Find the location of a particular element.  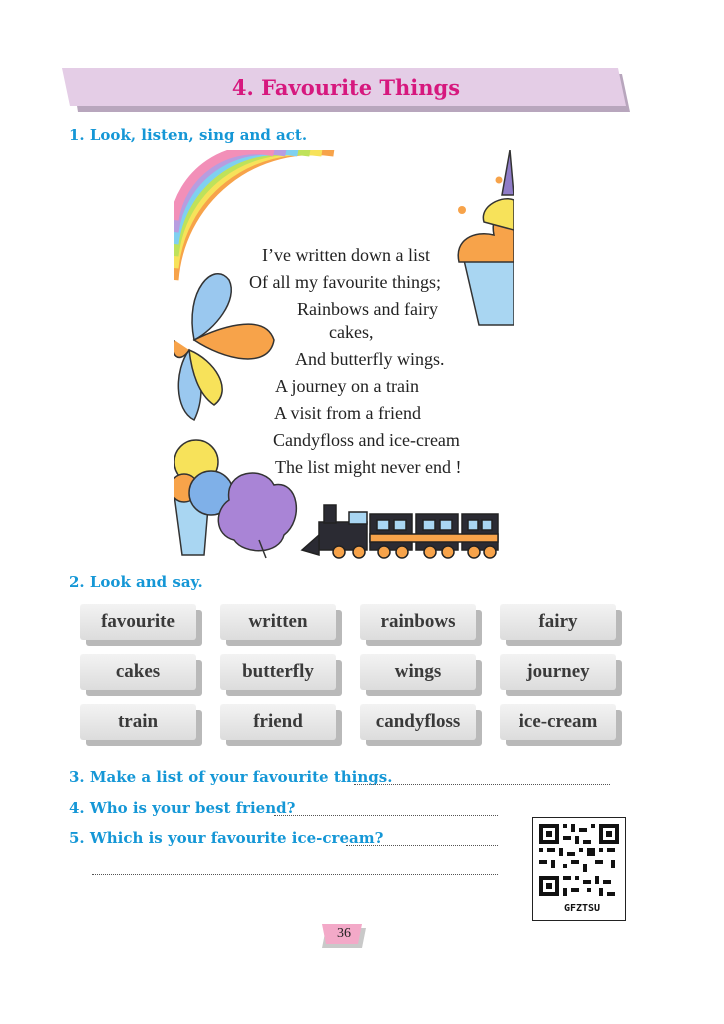

word-card: butterfly is located at coordinates (281, 675).